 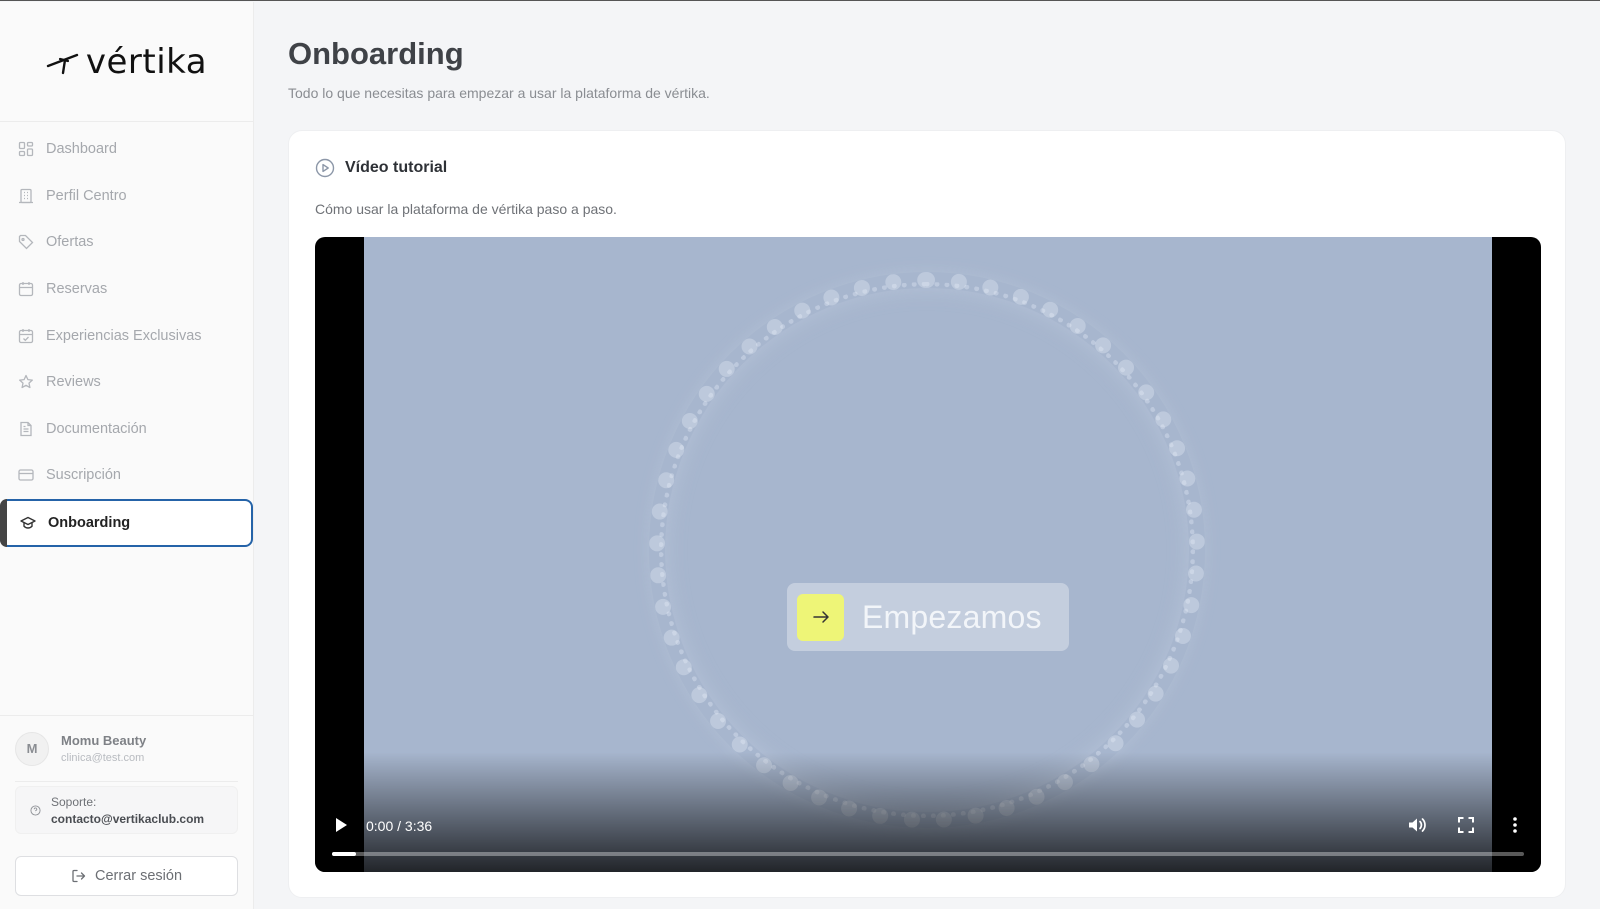 What do you see at coordinates (83, 475) in the screenshot?
I see `sidebar-item-label: Suscripción` at bounding box center [83, 475].